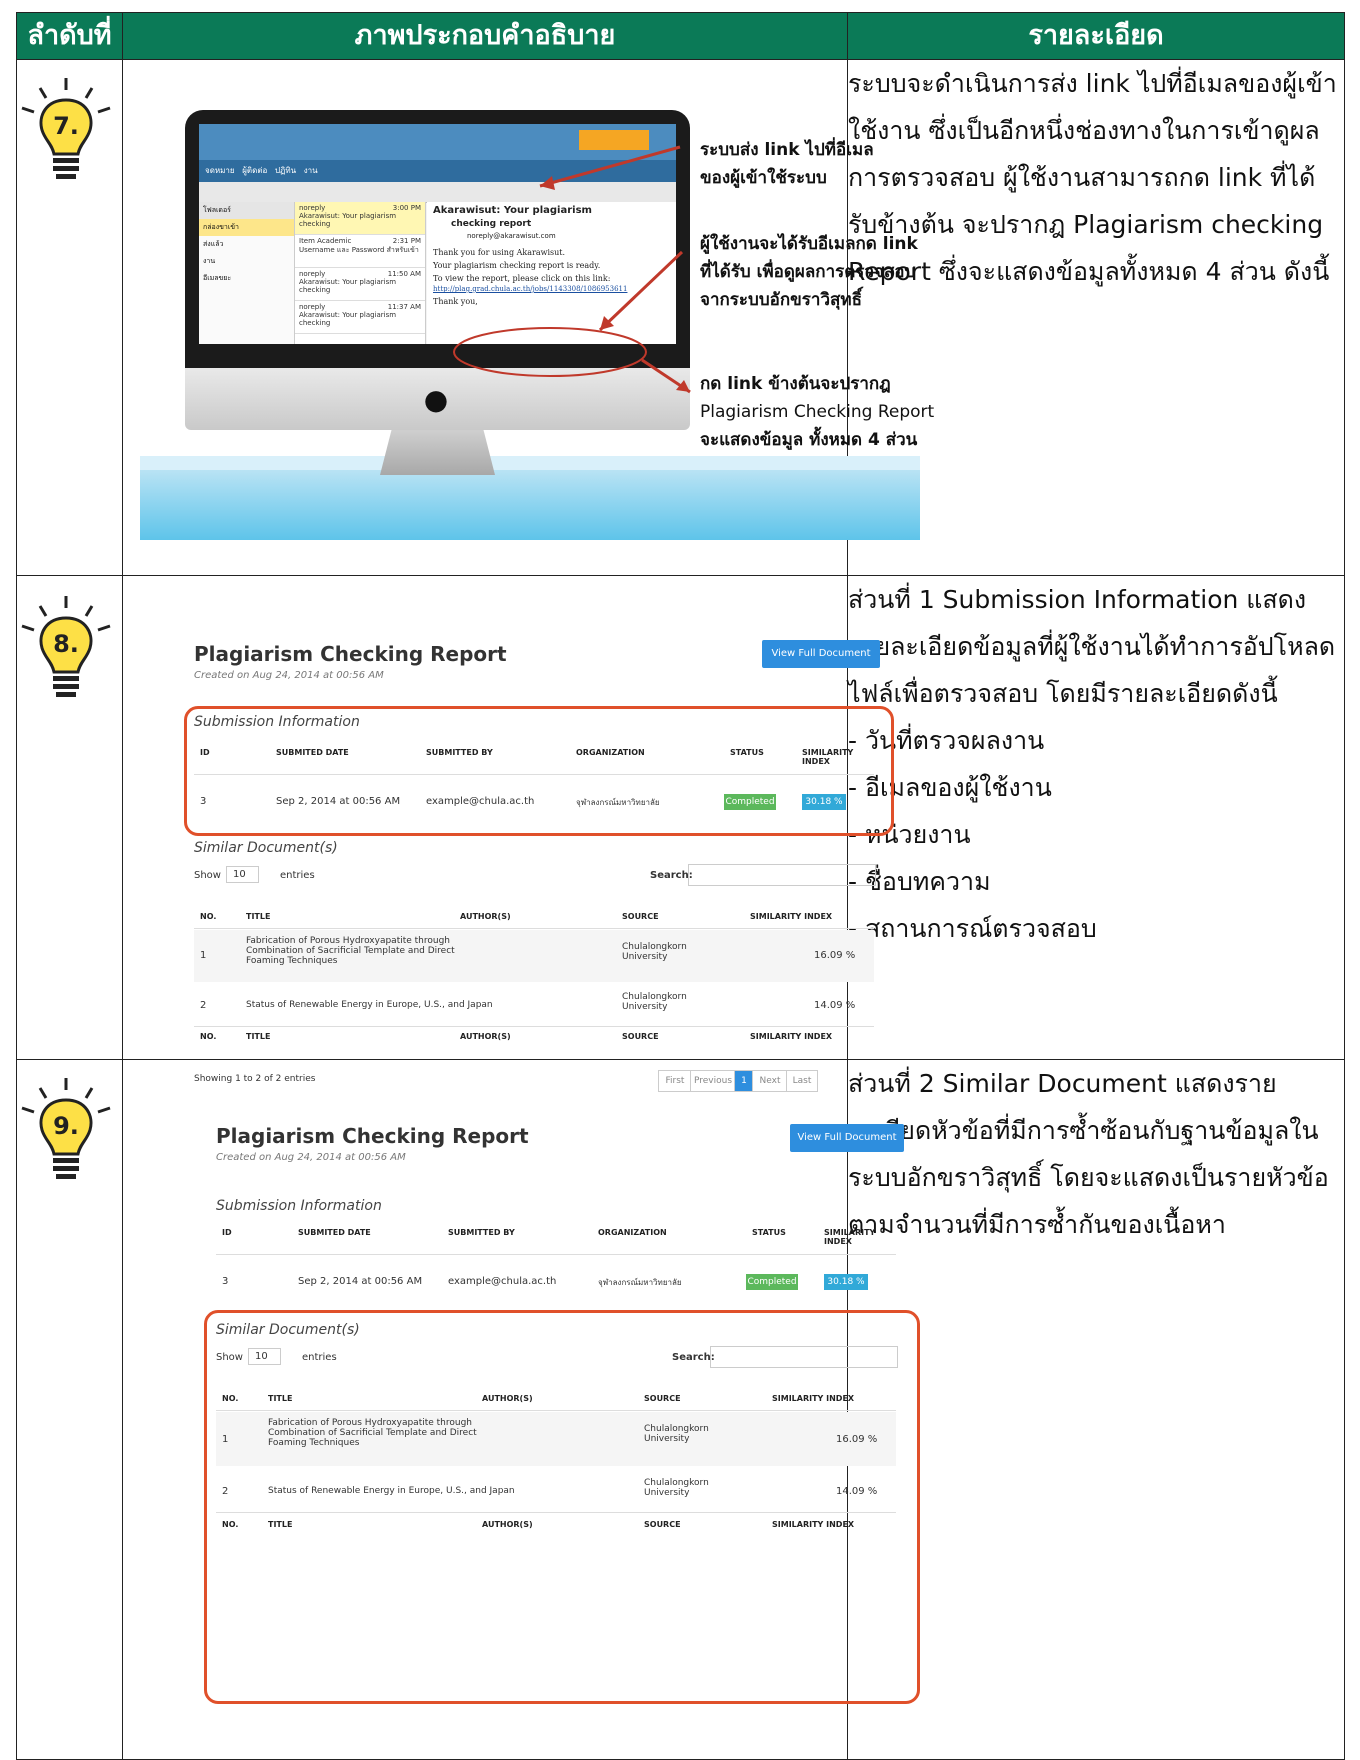 This screenshot has height=1760, width=1360. Describe the element at coordinates (770, 1081) in the screenshot. I see `pager-next: Next` at that location.